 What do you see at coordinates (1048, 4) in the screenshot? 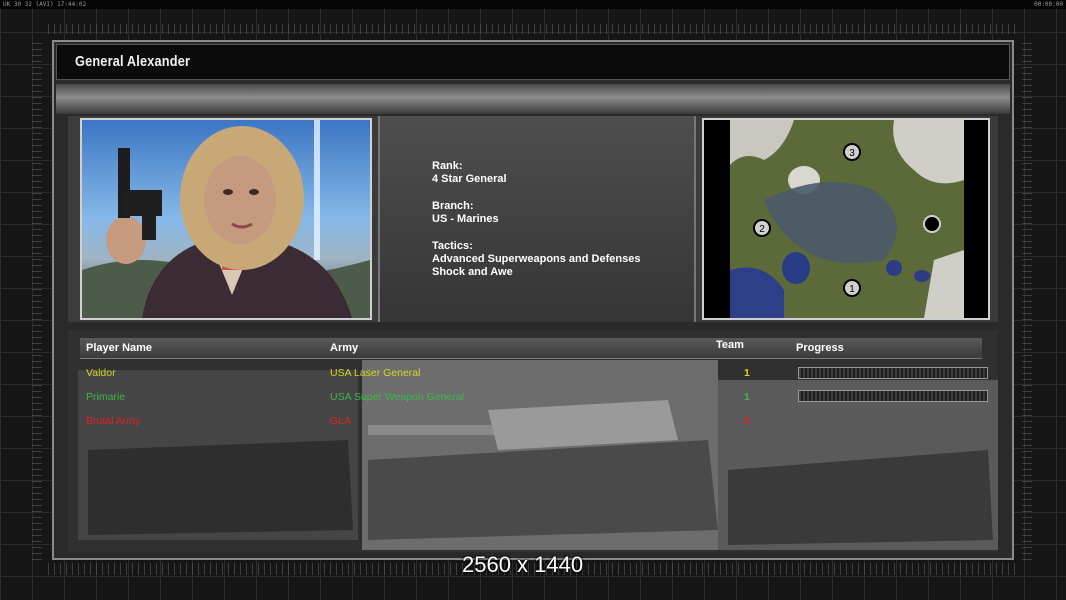
I see `status-right: 00:00:00` at bounding box center [1048, 4].